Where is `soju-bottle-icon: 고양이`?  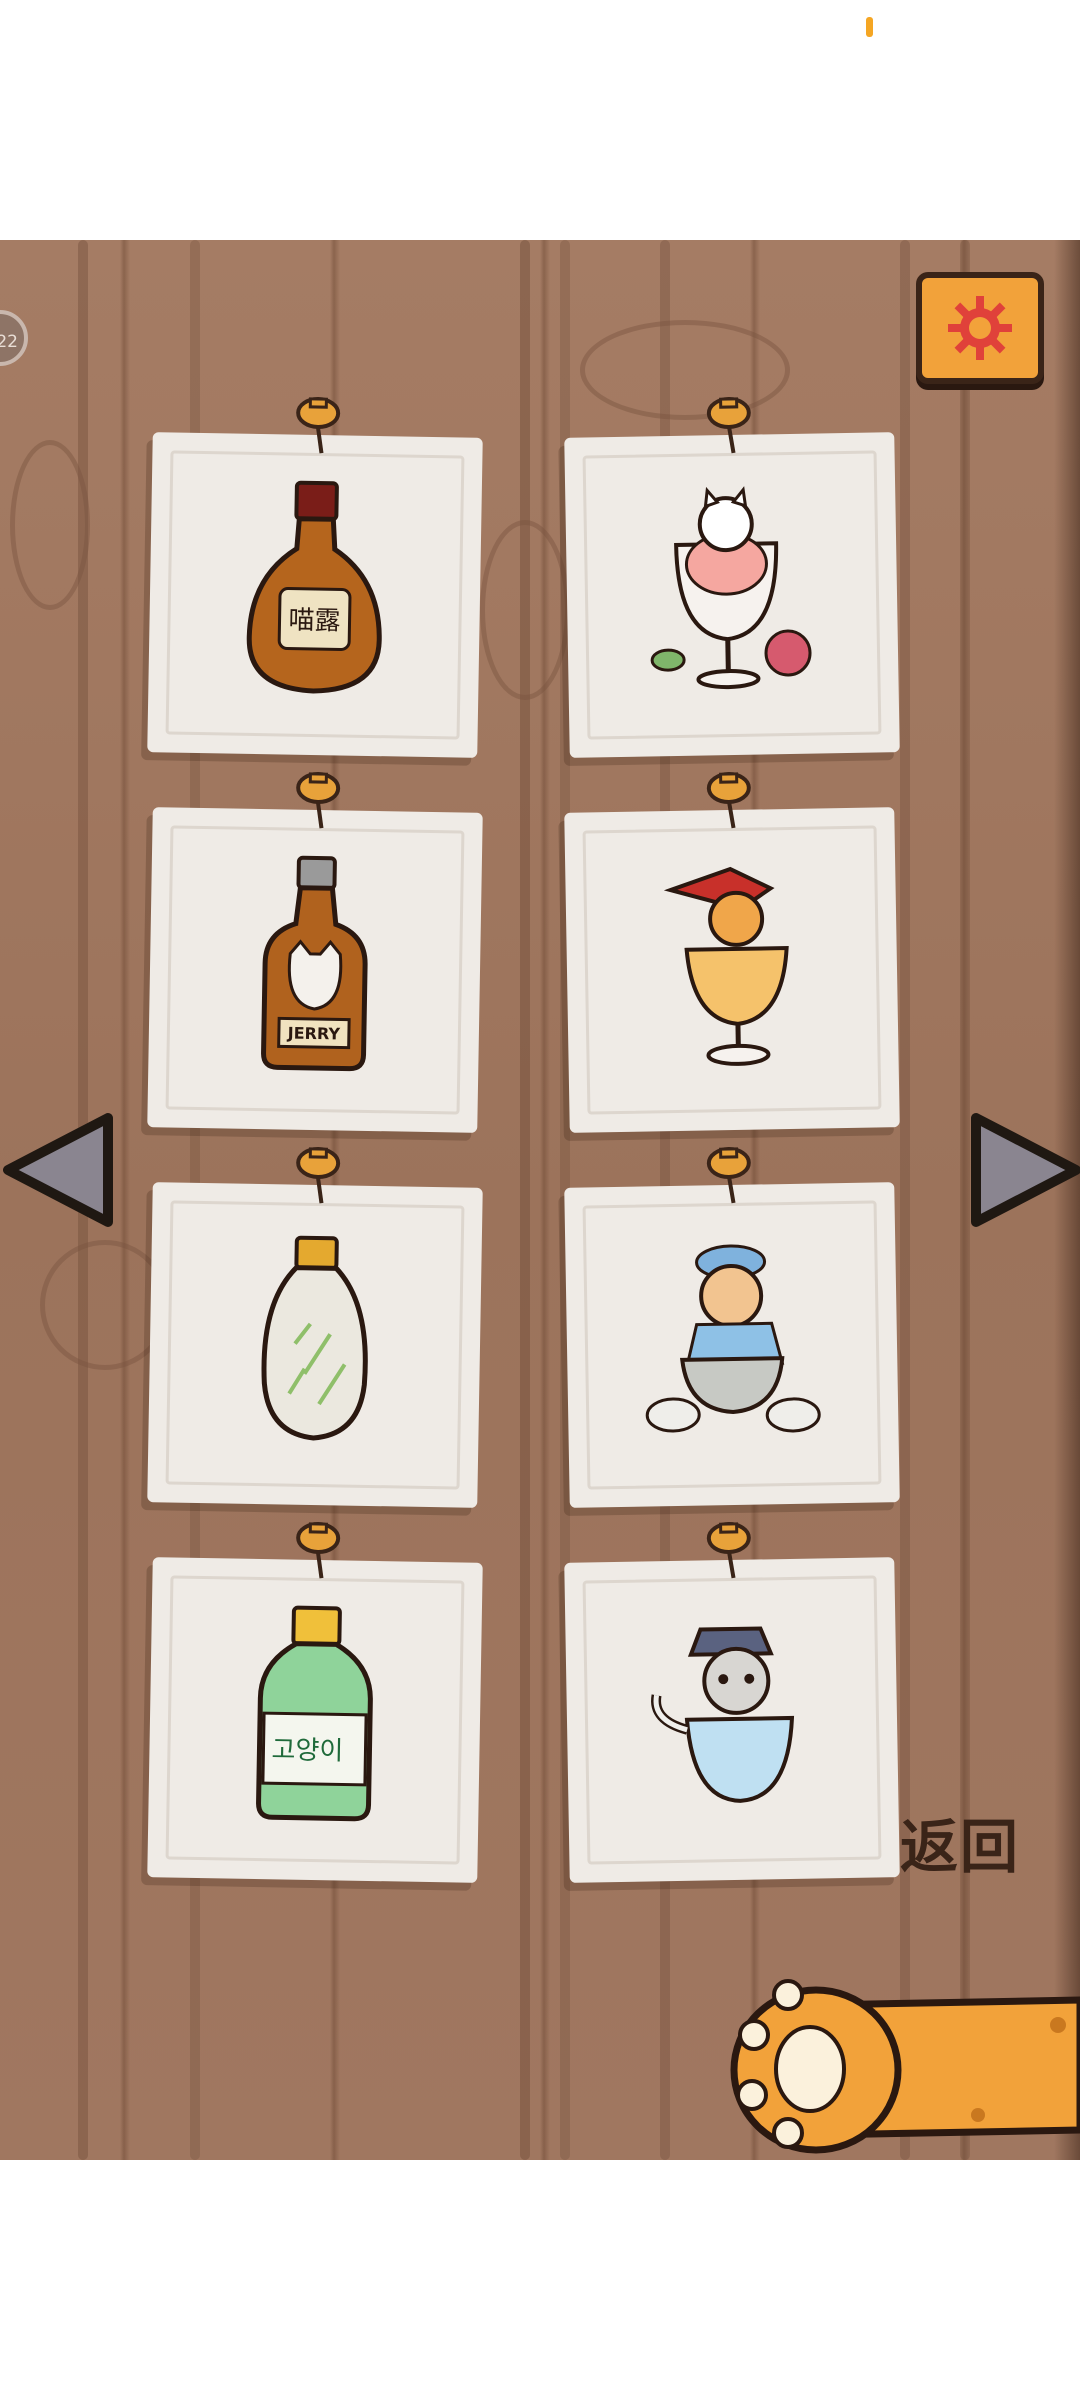 soju-bottle-icon: 고양이 is located at coordinates (314, 1713).